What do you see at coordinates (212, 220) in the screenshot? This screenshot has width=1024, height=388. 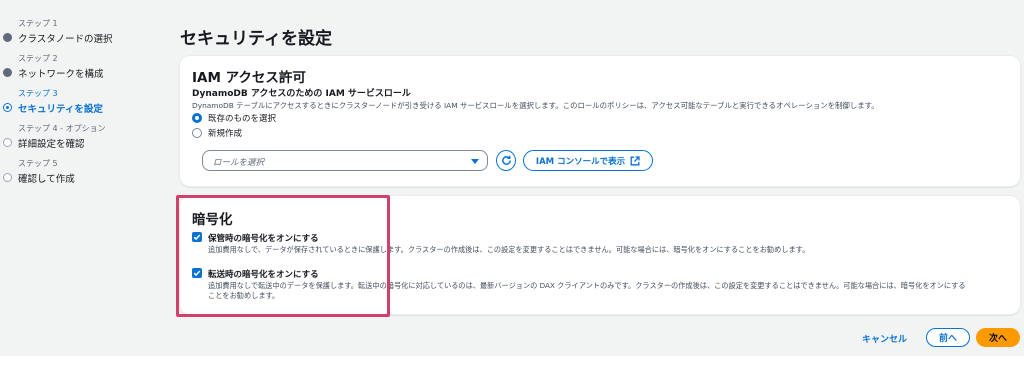 I see `encryption-section-header: 暗号化` at bounding box center [212, 220].